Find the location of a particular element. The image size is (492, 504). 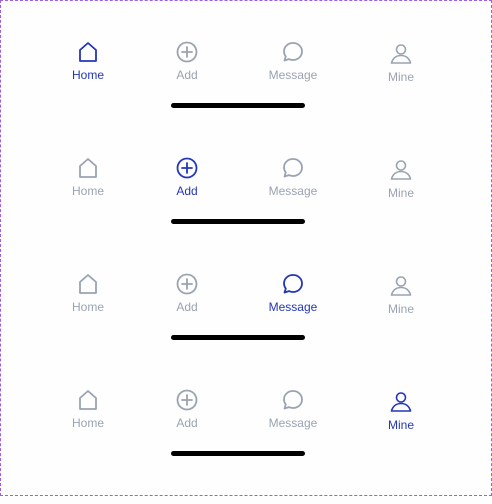

tab-mine-active: Mine is located at coordinates (401, 410).